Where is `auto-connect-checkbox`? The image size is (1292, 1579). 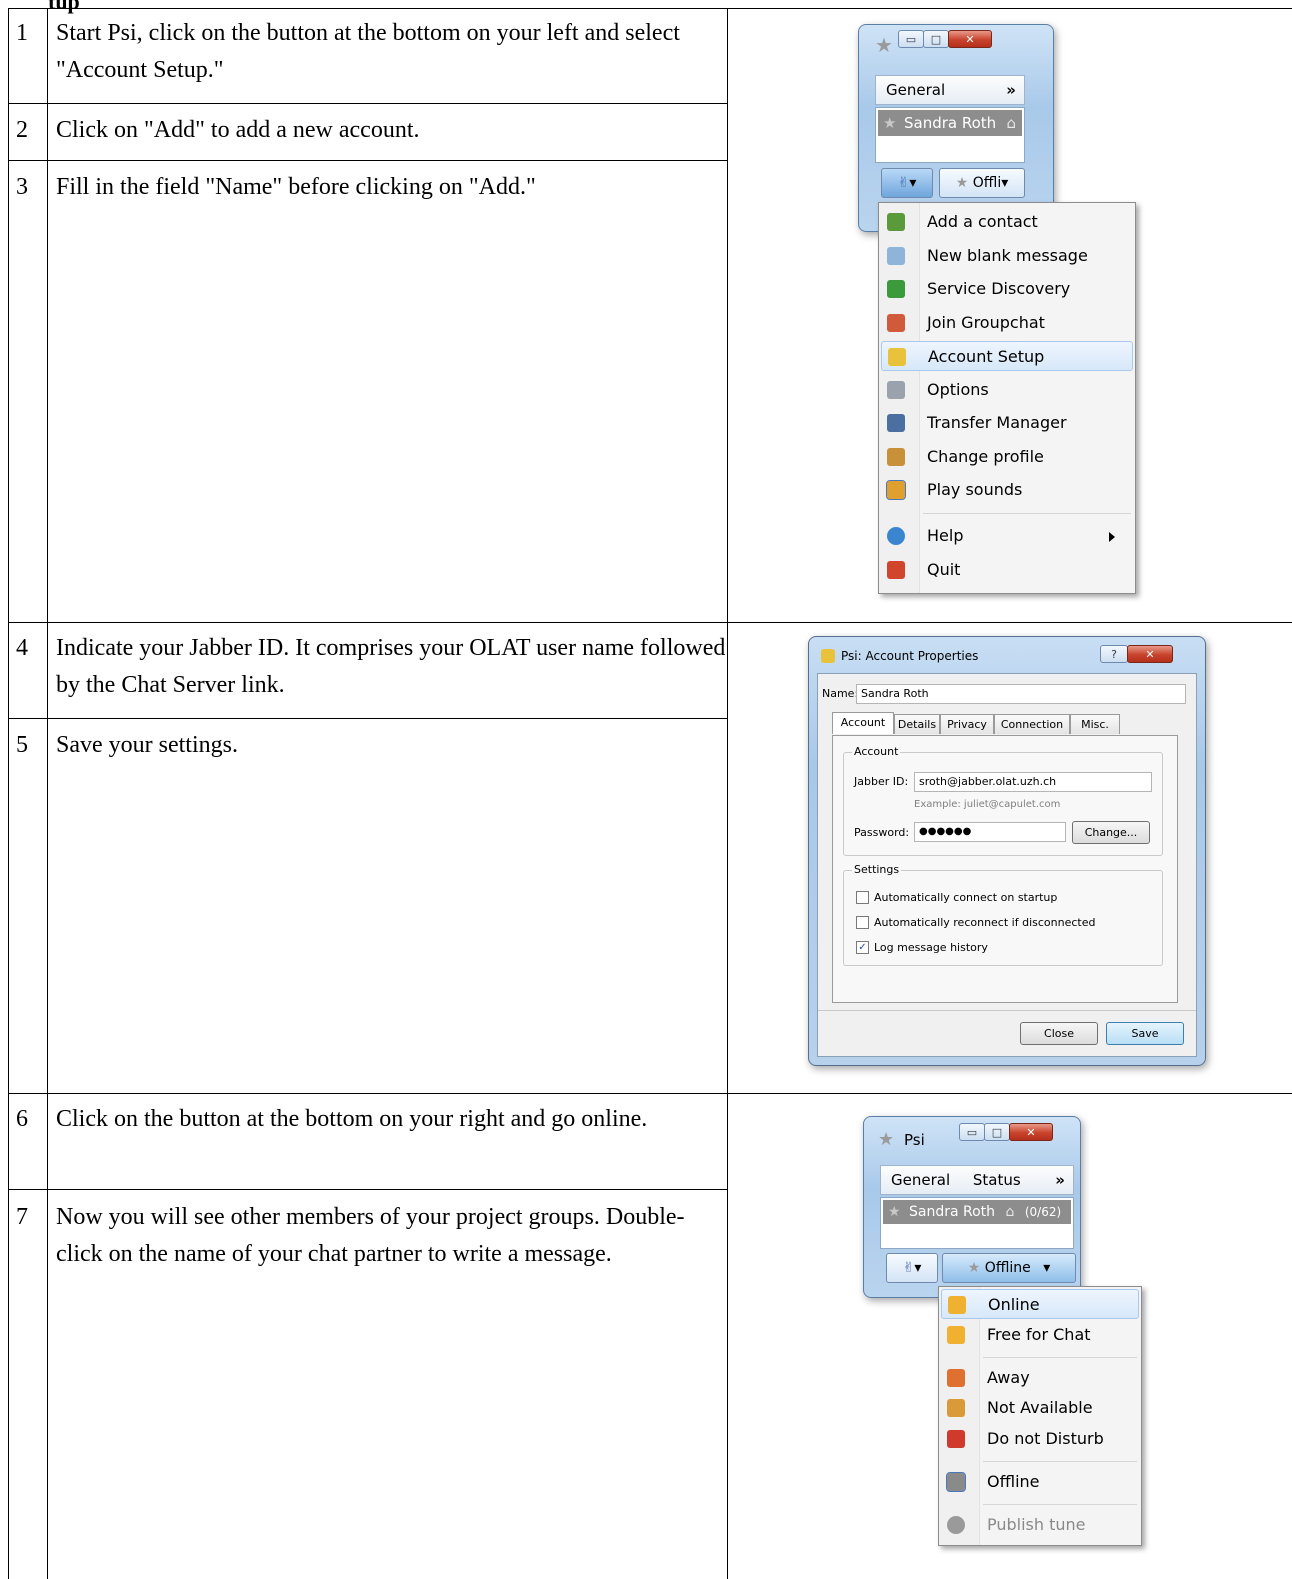 auto-connect-checkbox is located at coordinates (862, 897).